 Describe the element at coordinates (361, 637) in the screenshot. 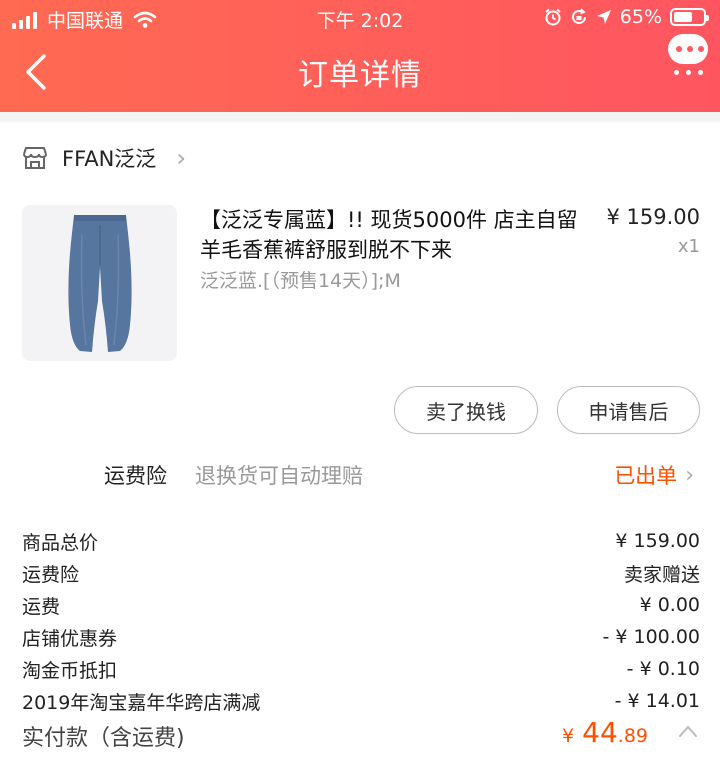

I see `summary-row: 店铺优惠券 - ¥ 100.00` at that location.